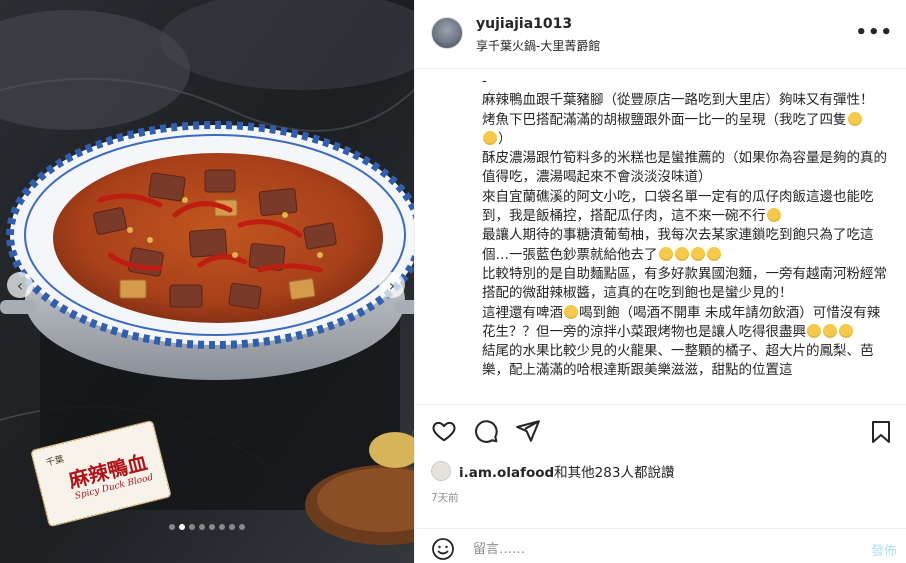 This screenshot has height=563, width=906. I want to click on username-link: yujiajia1013, so click(524, 24).